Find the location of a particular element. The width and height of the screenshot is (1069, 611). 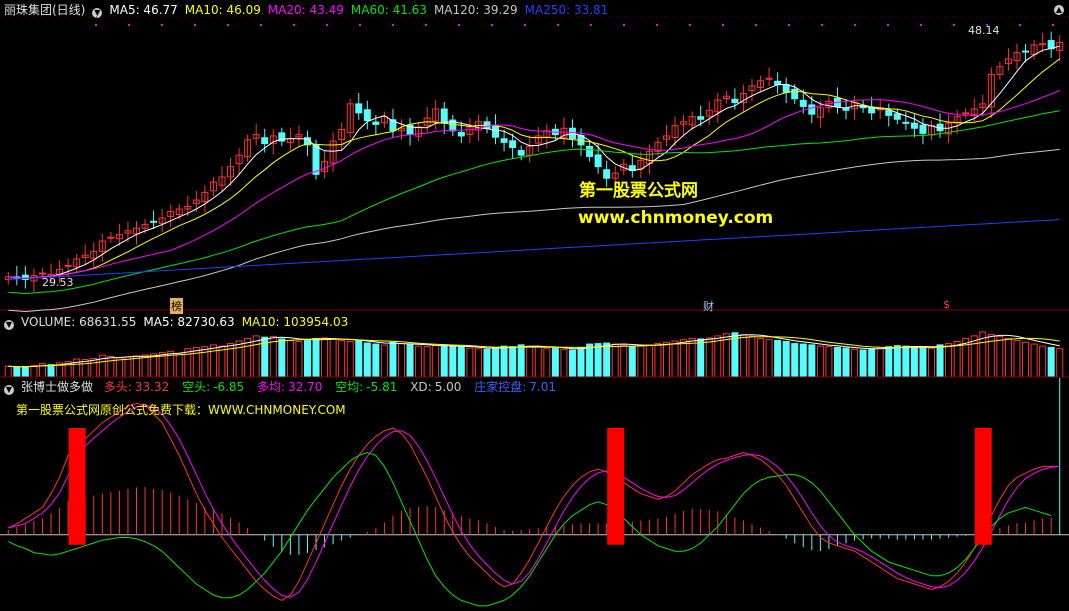

volume-chart is located at coordinates (534, 345).